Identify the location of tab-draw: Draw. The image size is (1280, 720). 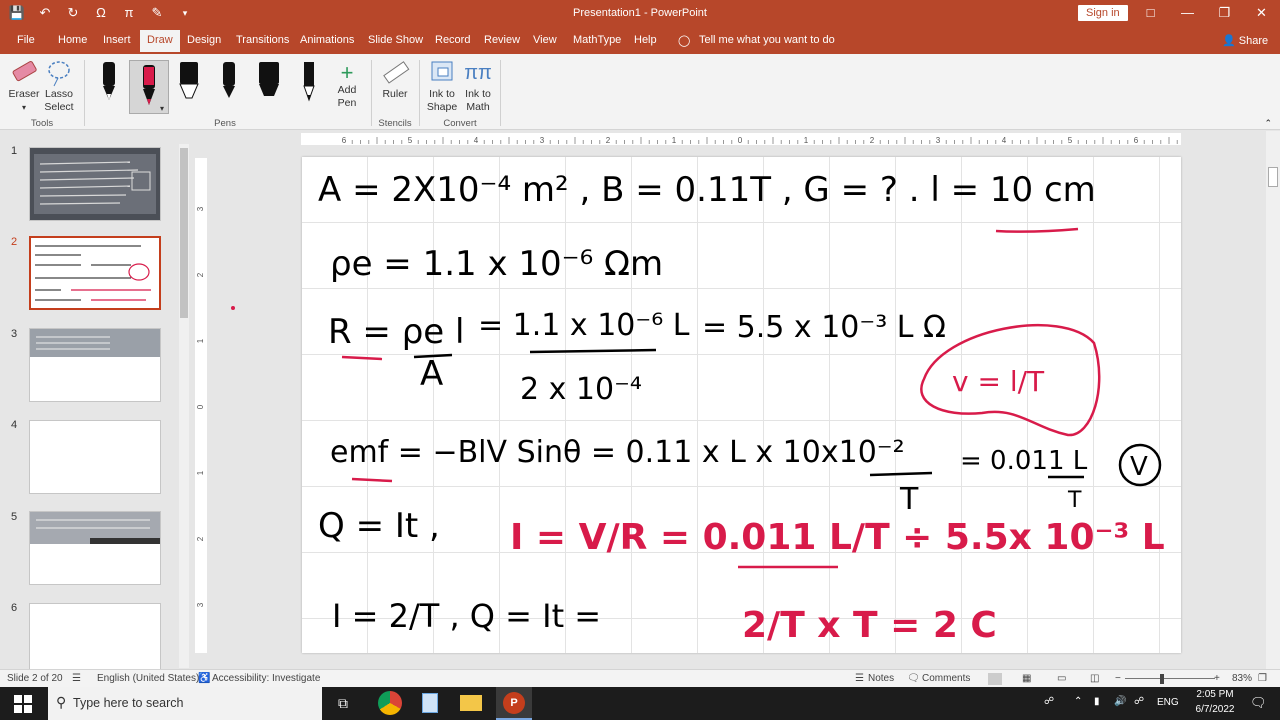
(160, 41).